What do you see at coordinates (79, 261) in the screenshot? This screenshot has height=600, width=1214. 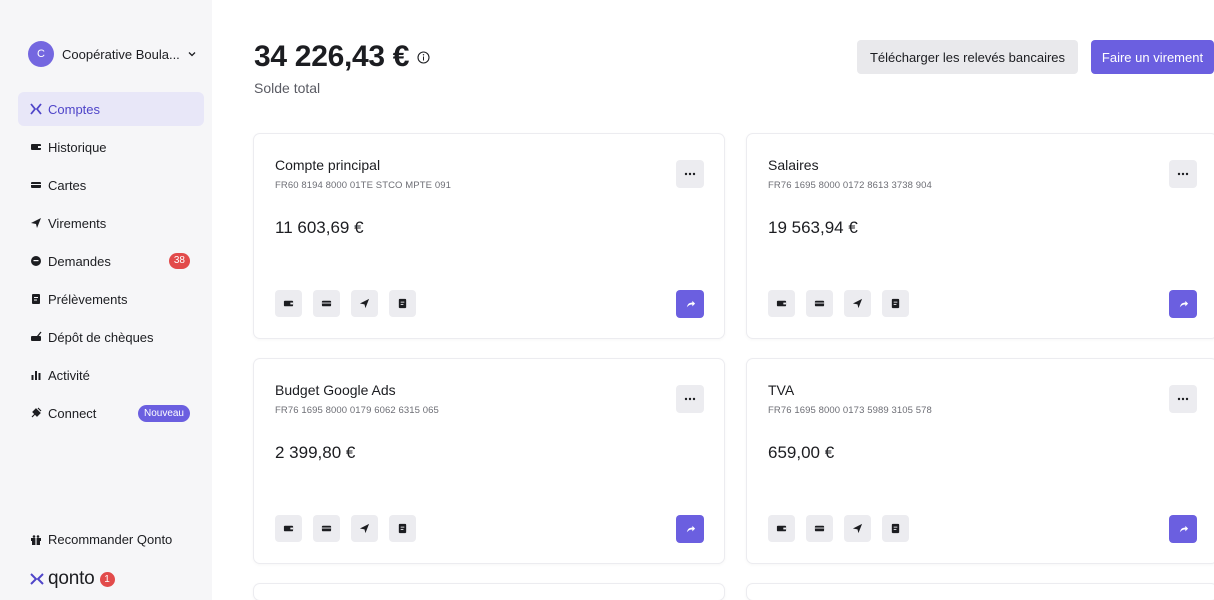 I see `sidebar-item-label: Demandes` at bounding box center [79, 261].